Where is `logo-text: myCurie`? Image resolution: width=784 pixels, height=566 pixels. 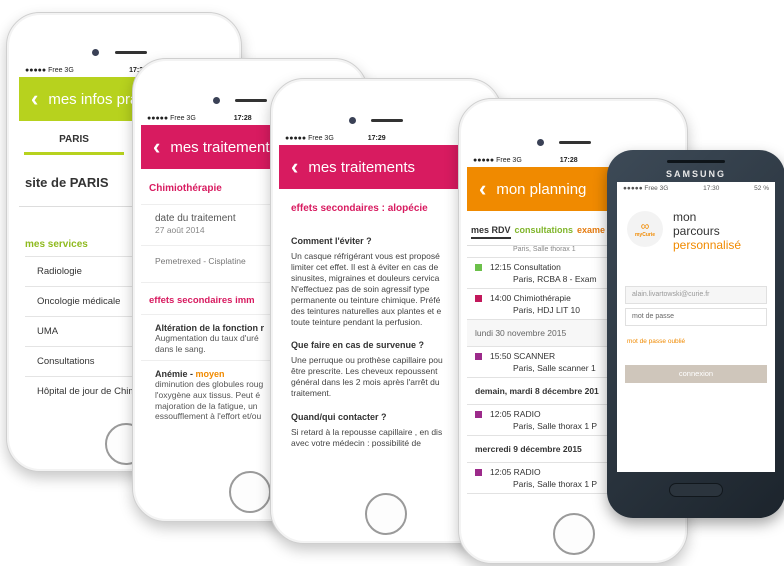 logo-text: myCurie is located at coordinates (644, 235).